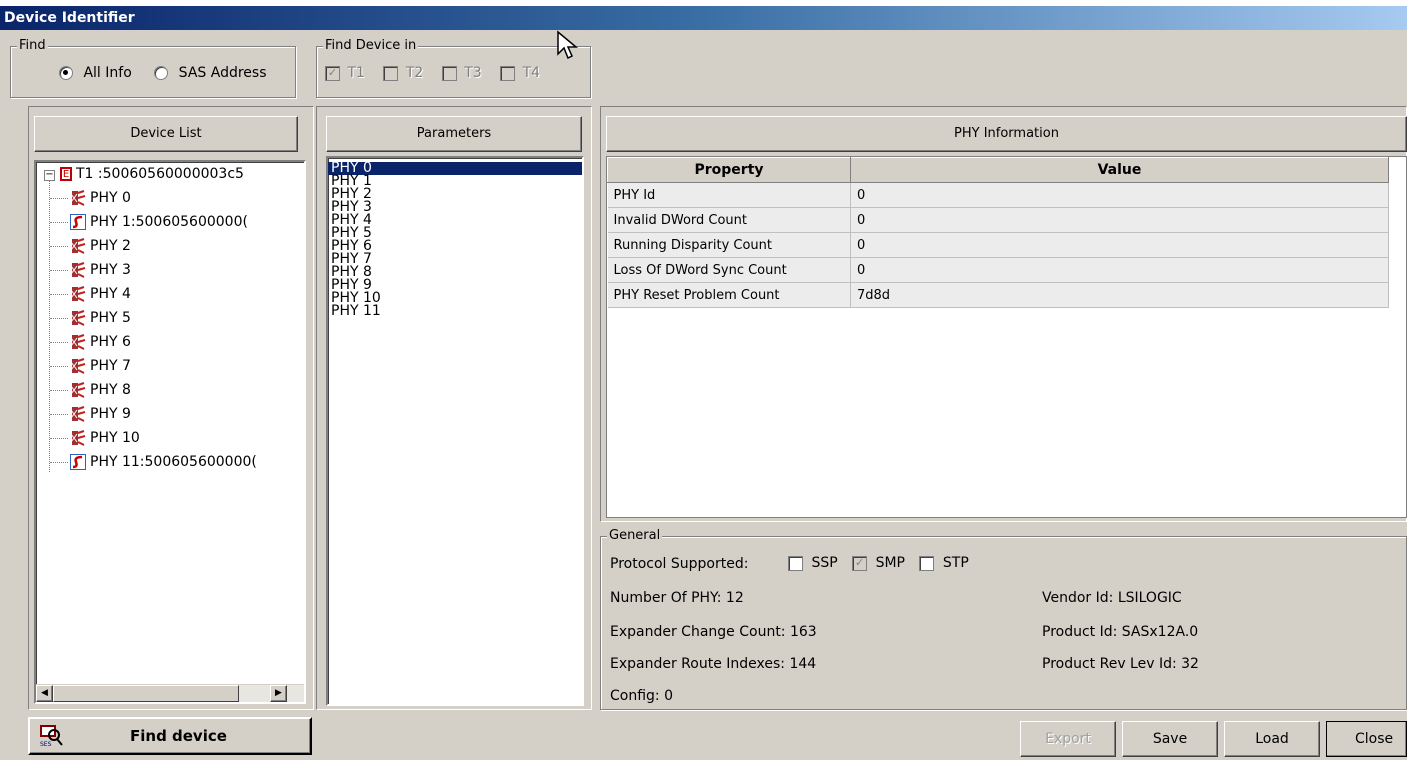  I want to click on tree-item-phy-6: PHY 6, so click(90, 342).